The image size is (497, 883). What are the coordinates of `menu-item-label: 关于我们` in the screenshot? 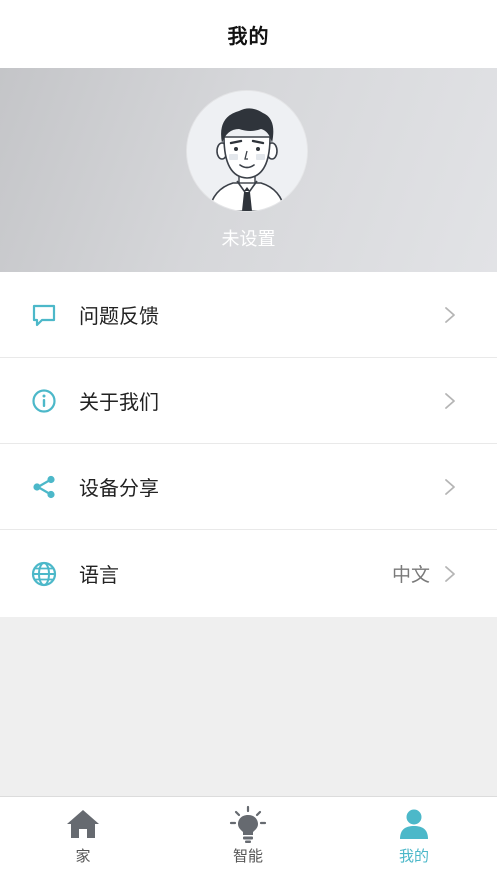 It's located at (119, 402).